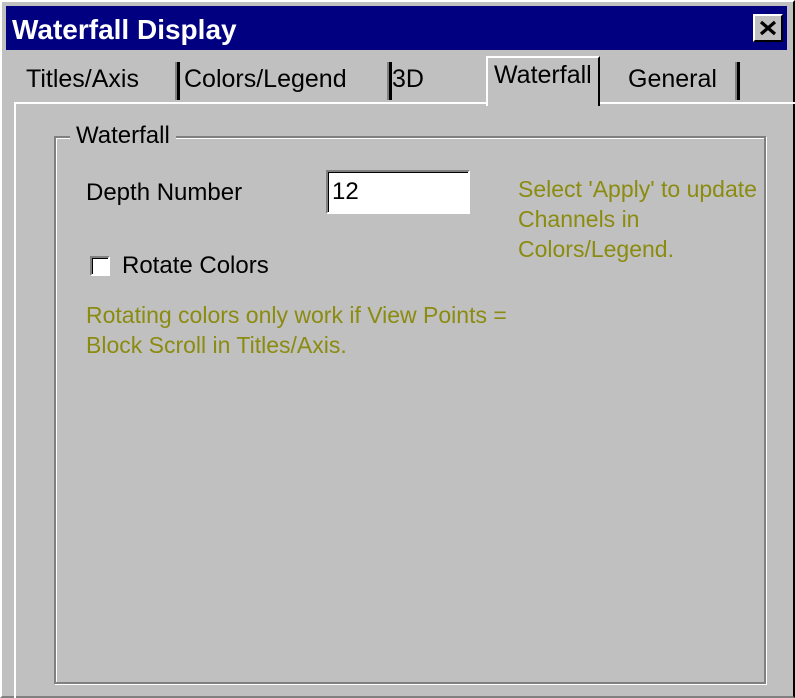 Image resolution: width=795 pixels, height=698 pixels. What do you see at coordinates (124, 29) in the screenshot?
I see `window-title: Waterfall Display` at bounding box center [124, 29].